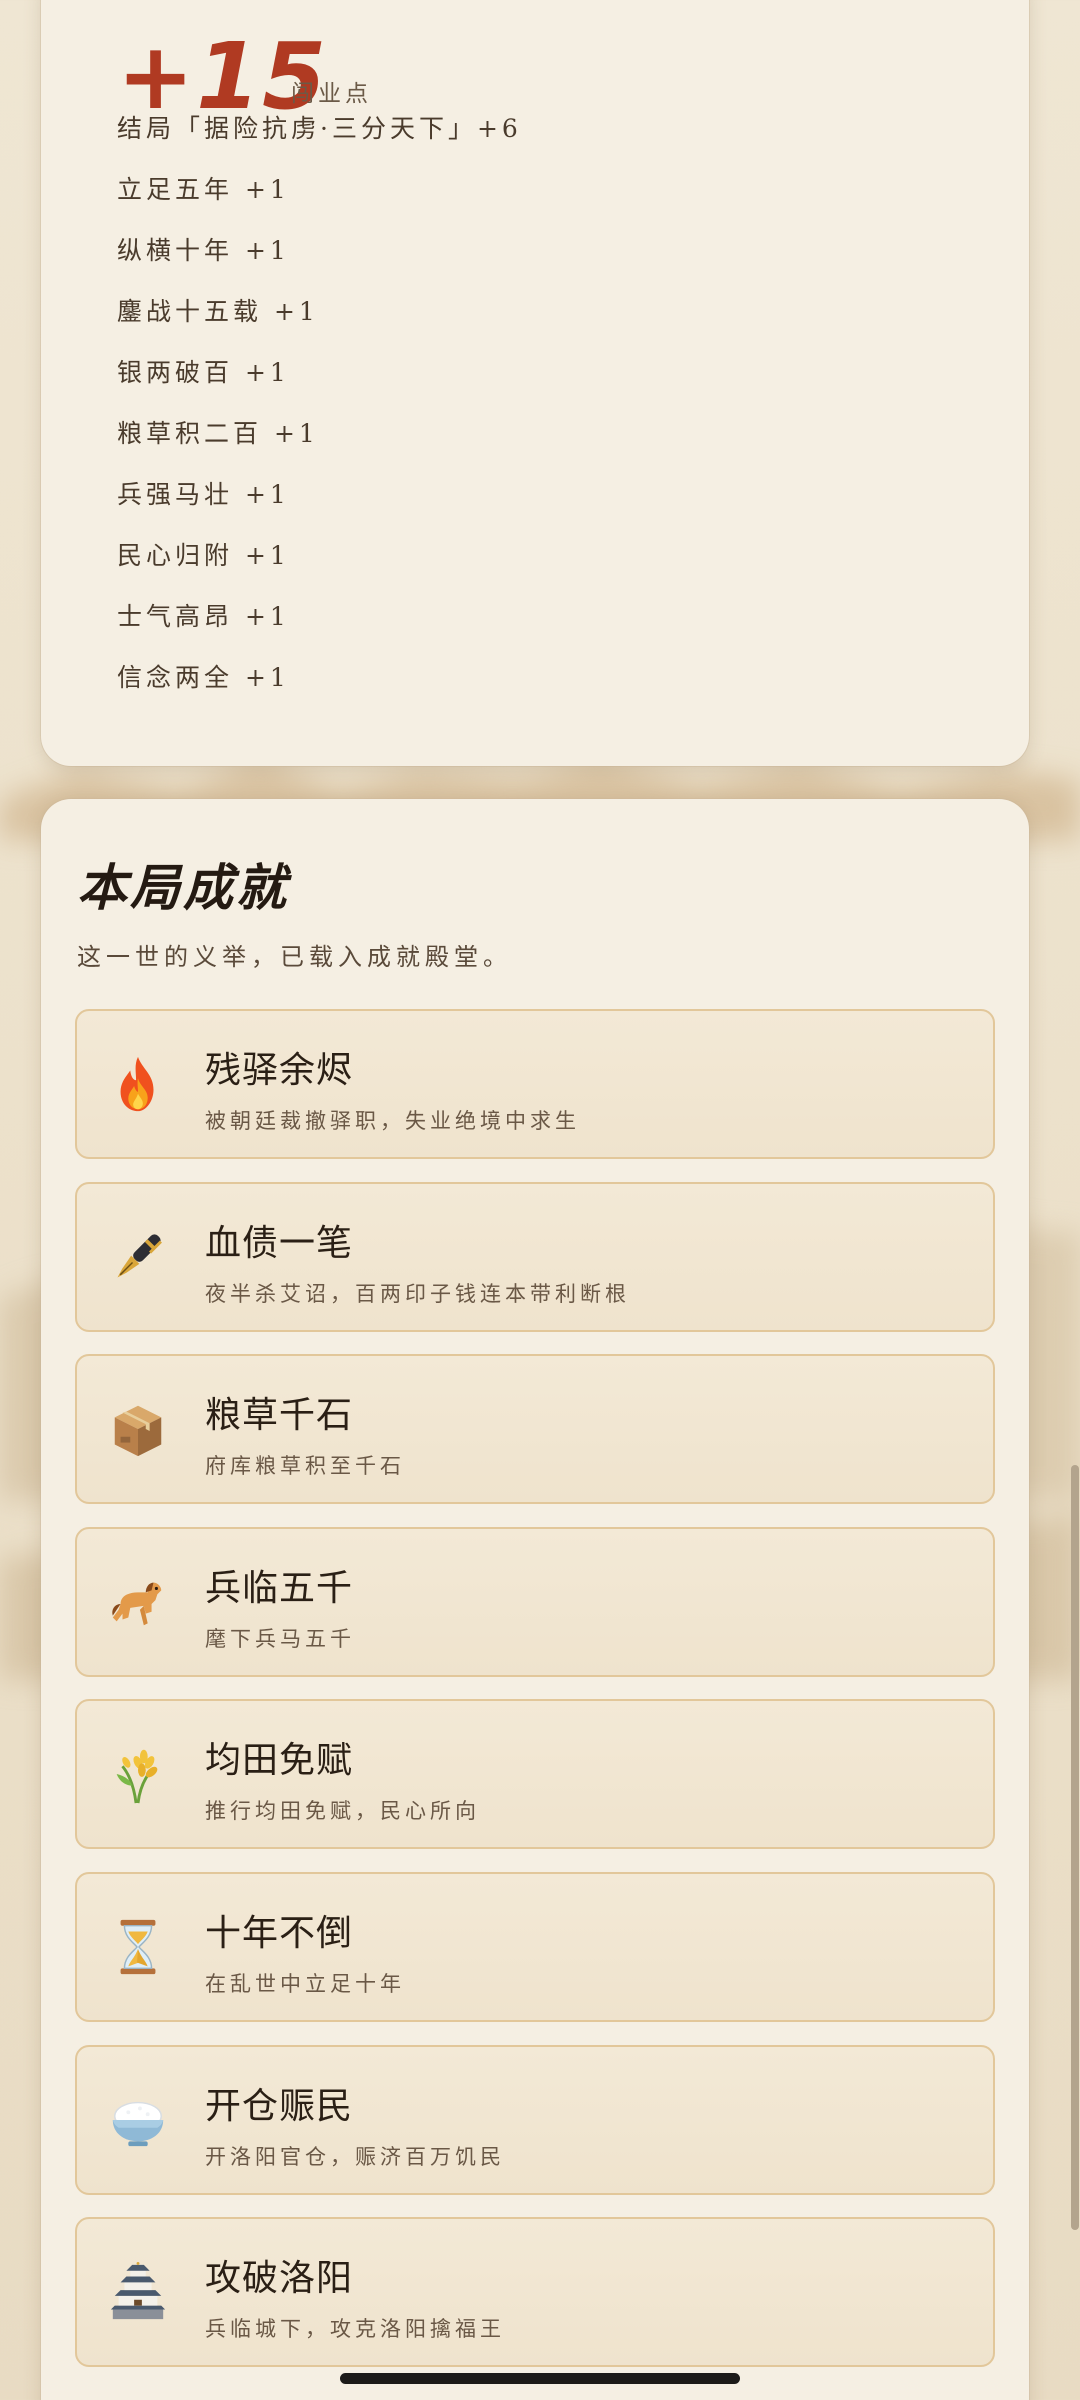  I want to click on achievement-item: 开仓赈民 开洛阳官仓，赈济百万饥民, so click(535, 2119).